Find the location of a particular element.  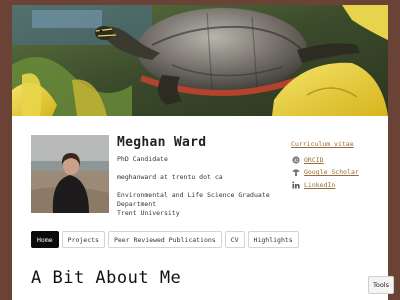

profile-university: Trent University is located at coordinates (148, 213).